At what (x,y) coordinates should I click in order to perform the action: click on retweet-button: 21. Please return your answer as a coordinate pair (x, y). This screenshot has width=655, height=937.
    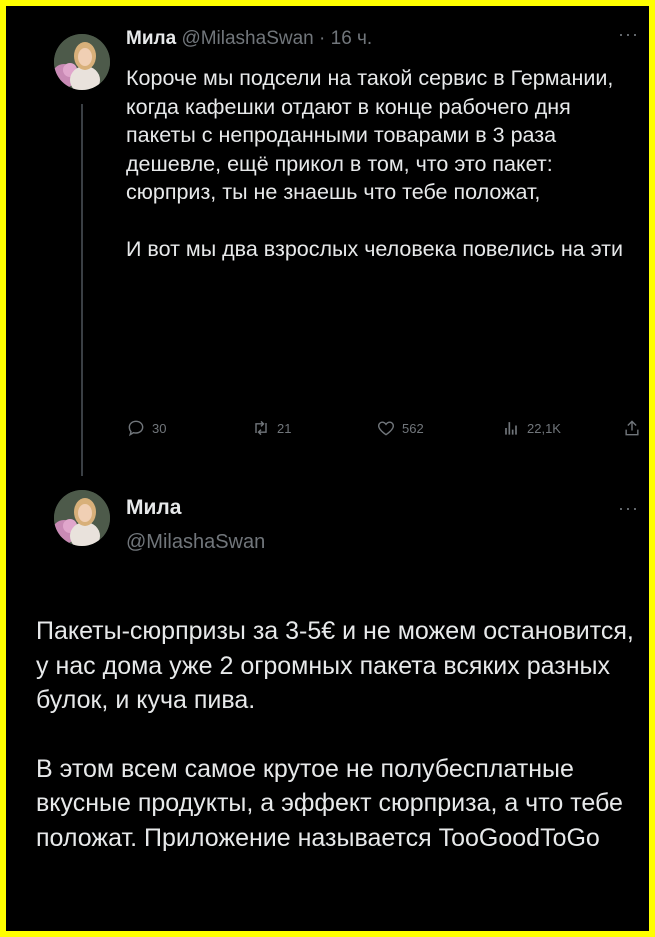
    Looking at the image, I should click on (271, 428).